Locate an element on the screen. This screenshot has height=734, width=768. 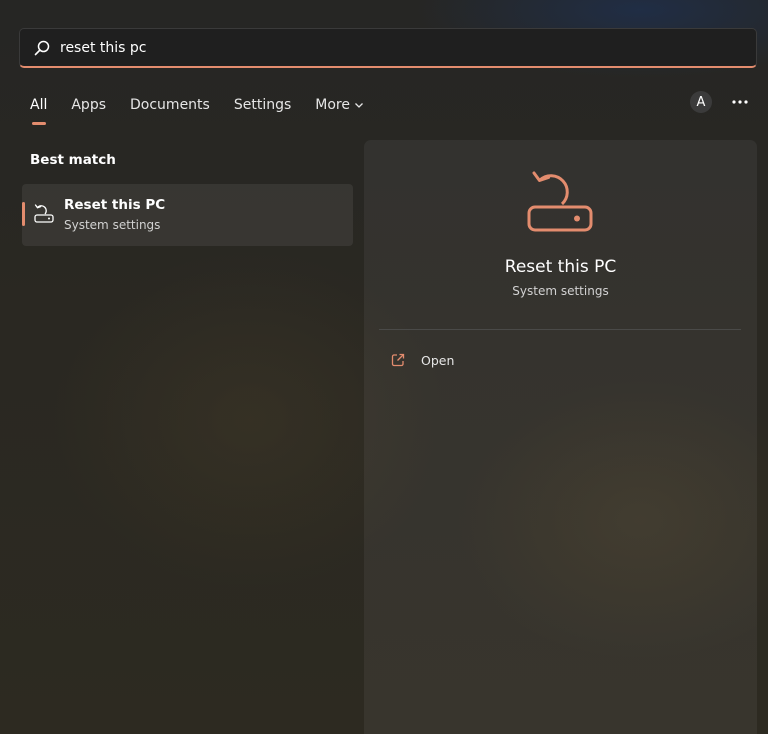
detail-title: Reset this PC is located at coordinates (560, 267).